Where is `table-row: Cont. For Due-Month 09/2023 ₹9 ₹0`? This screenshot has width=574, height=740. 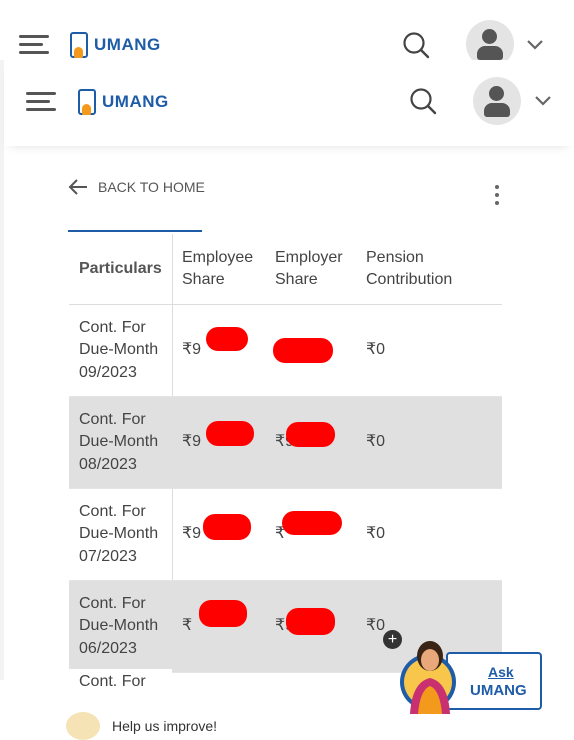 table-row: Cont. For Due-Month 09/2023 ₹9 ₹0 is located at coordinates (285, 351).